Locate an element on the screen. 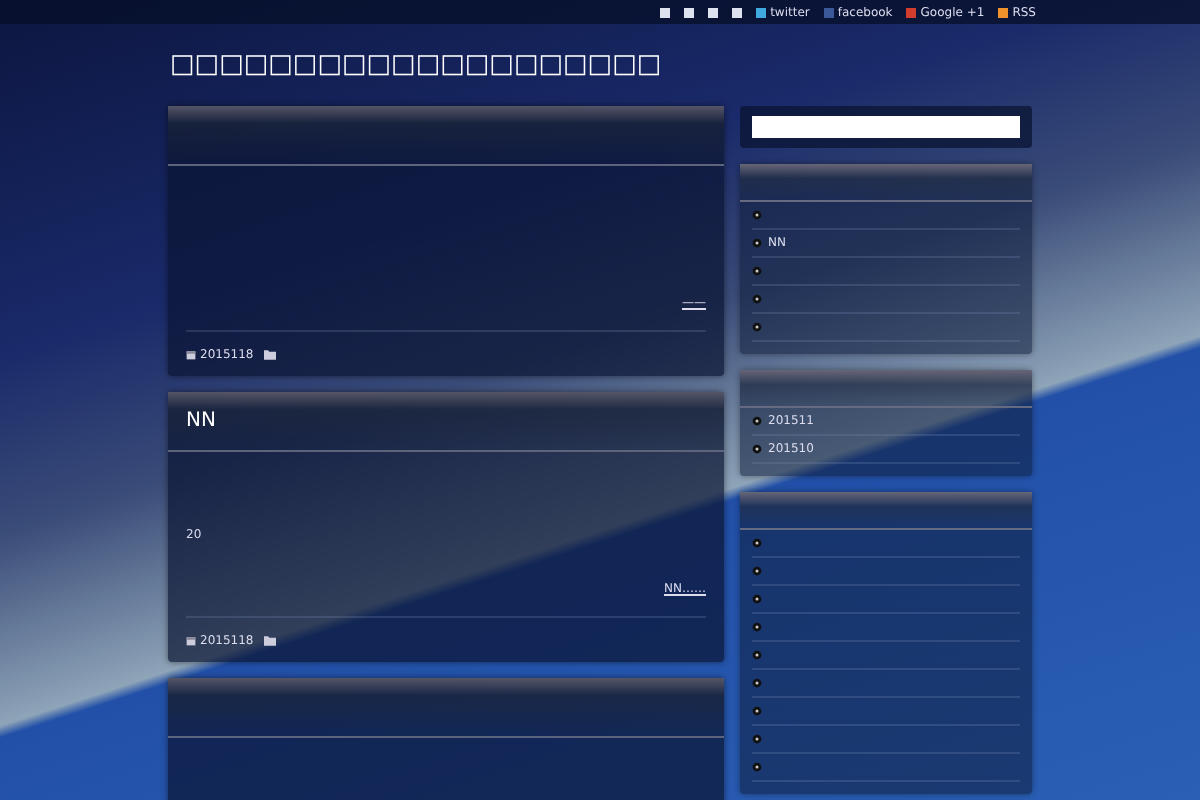  post-title: NN is located at coordinates (201, 421).